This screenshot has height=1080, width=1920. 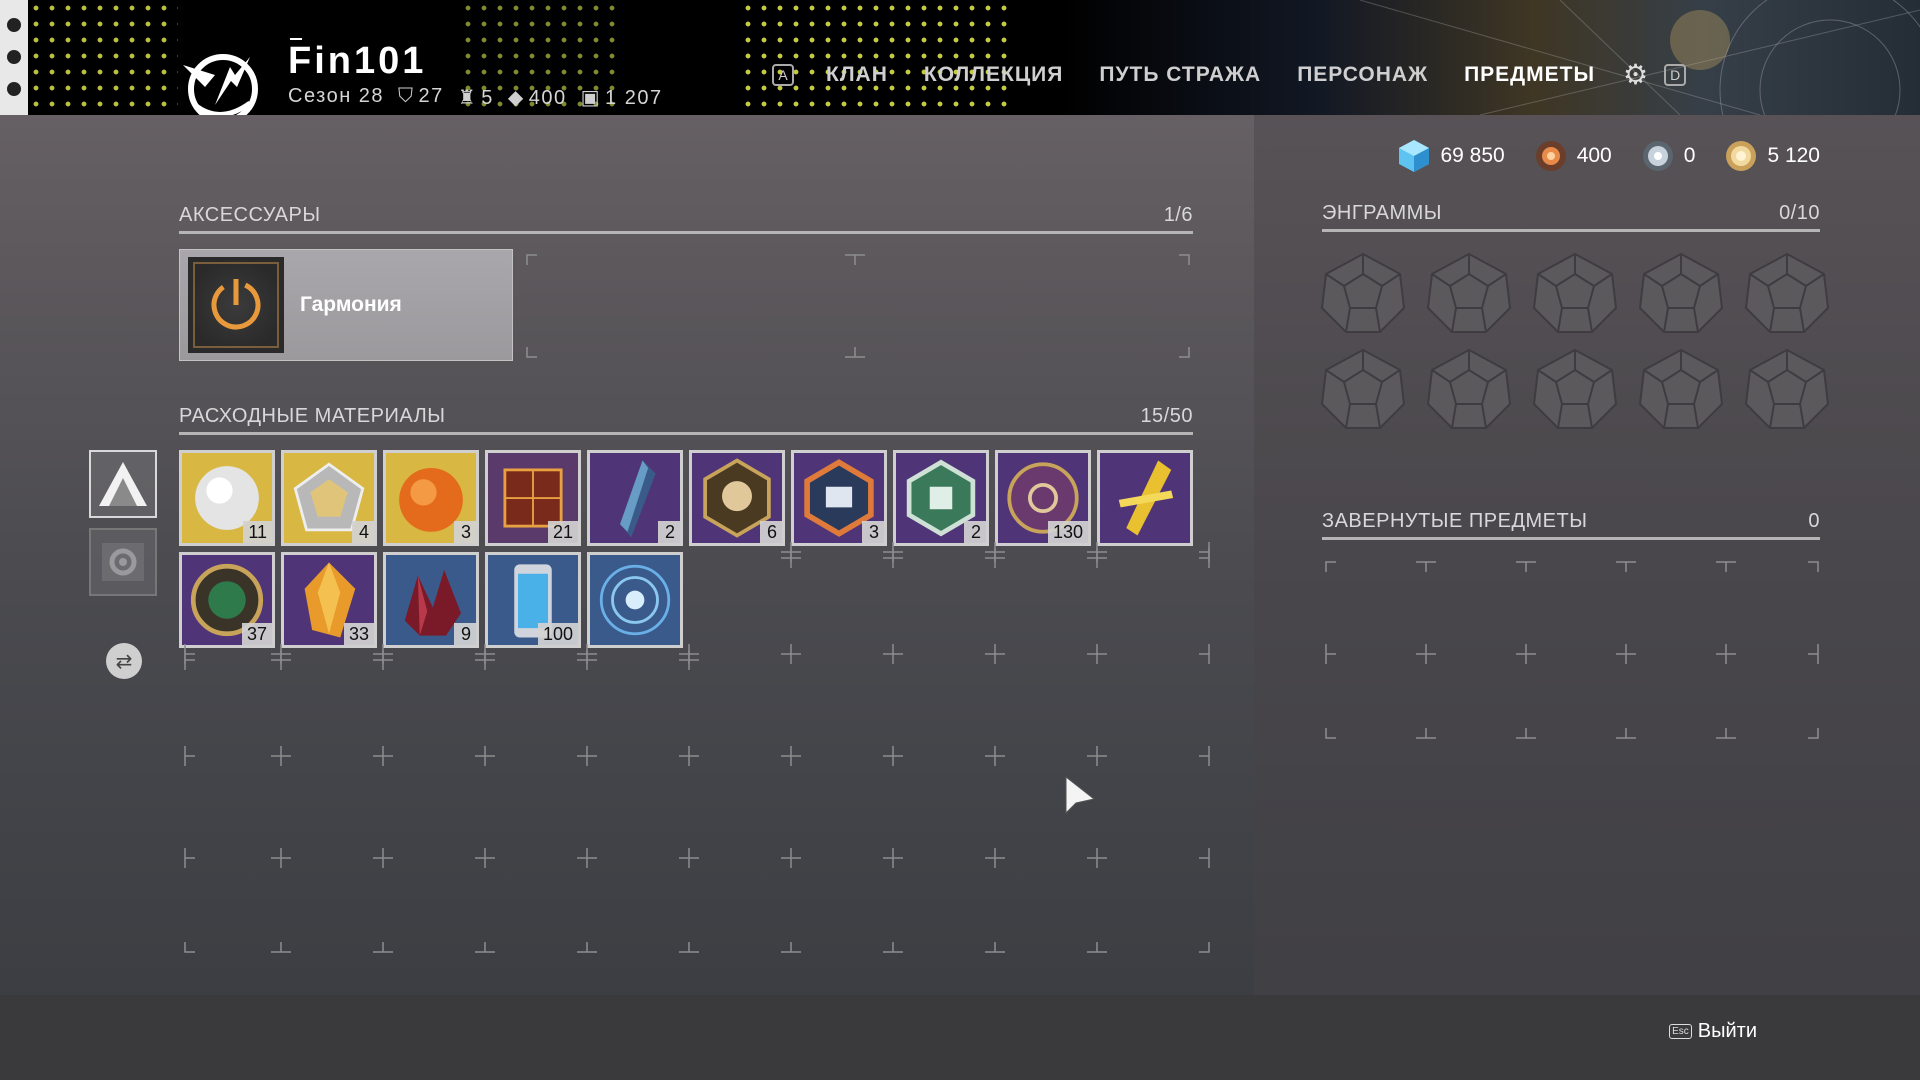 What do you see at coordinates (1450, 156) in the screenshot?
I see `currency-glimmer: 69 850` at bounding box center [1450, 156].